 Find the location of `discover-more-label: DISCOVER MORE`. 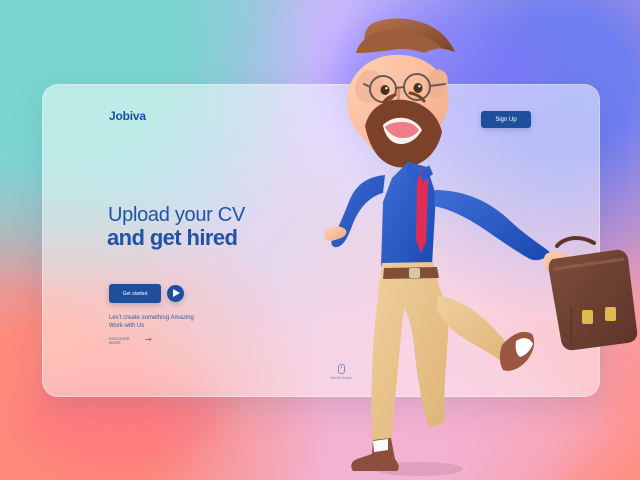

discover-more-label: DISCOVER MORE is located at coordinates (119, 341).